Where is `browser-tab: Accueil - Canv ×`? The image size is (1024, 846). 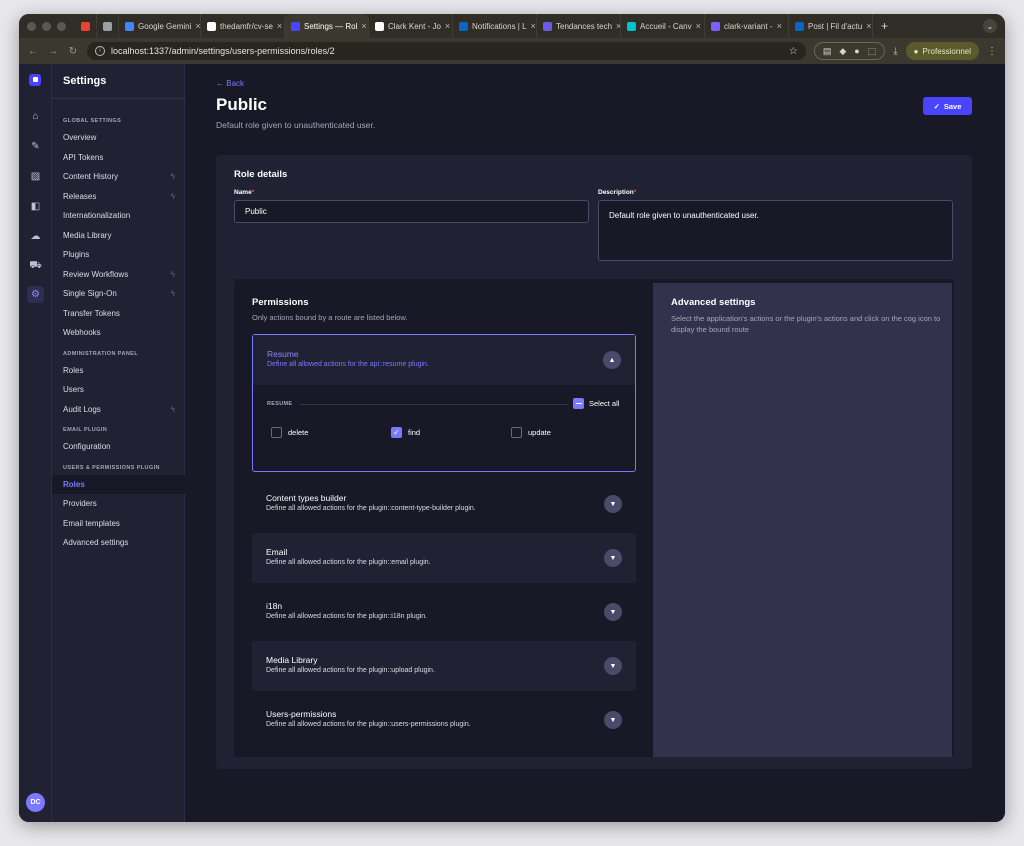
browser-tab: Accueil - Canv × is located at coordinates (663, 26).